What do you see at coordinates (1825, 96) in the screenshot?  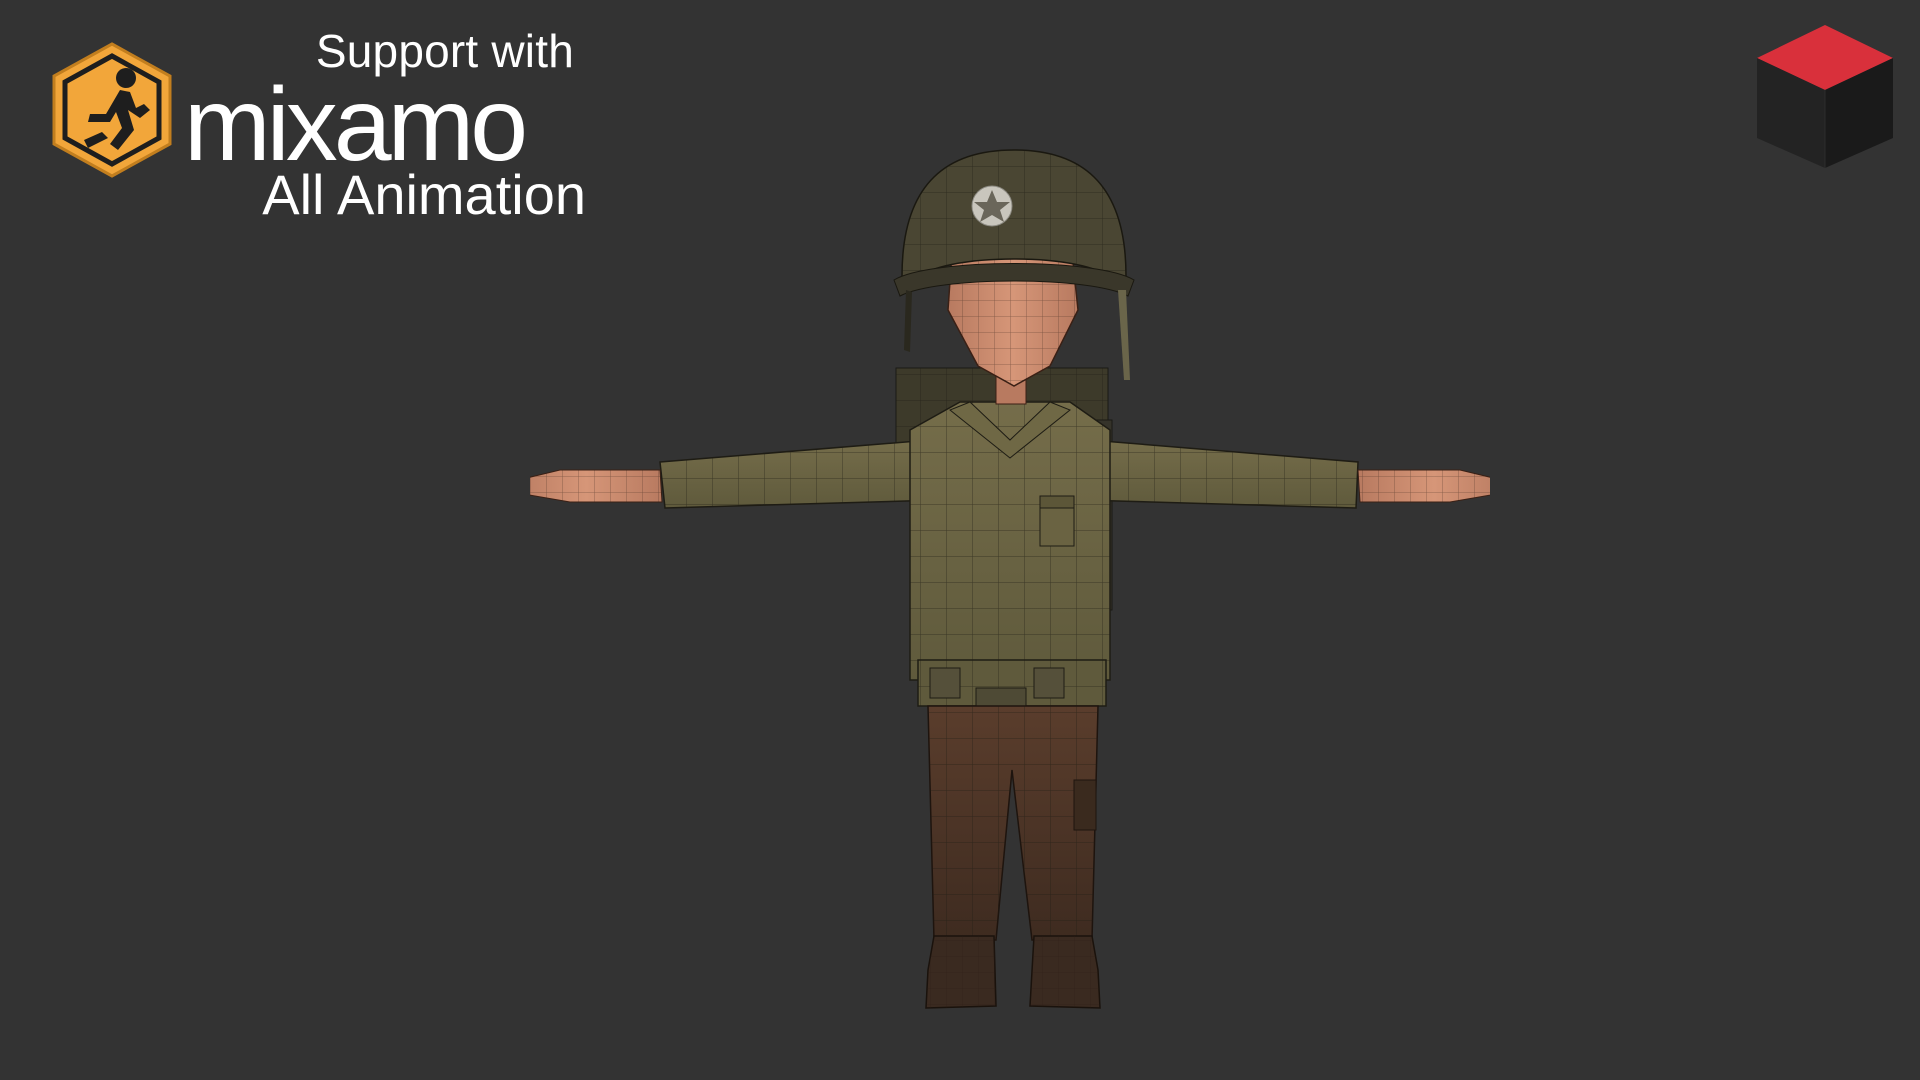 I see `3d-cube-icon` at bounding box center [1825, 96].